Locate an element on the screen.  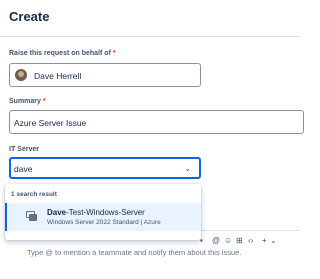
emoji-icon: ☺ is located at coordinates (228, 240).